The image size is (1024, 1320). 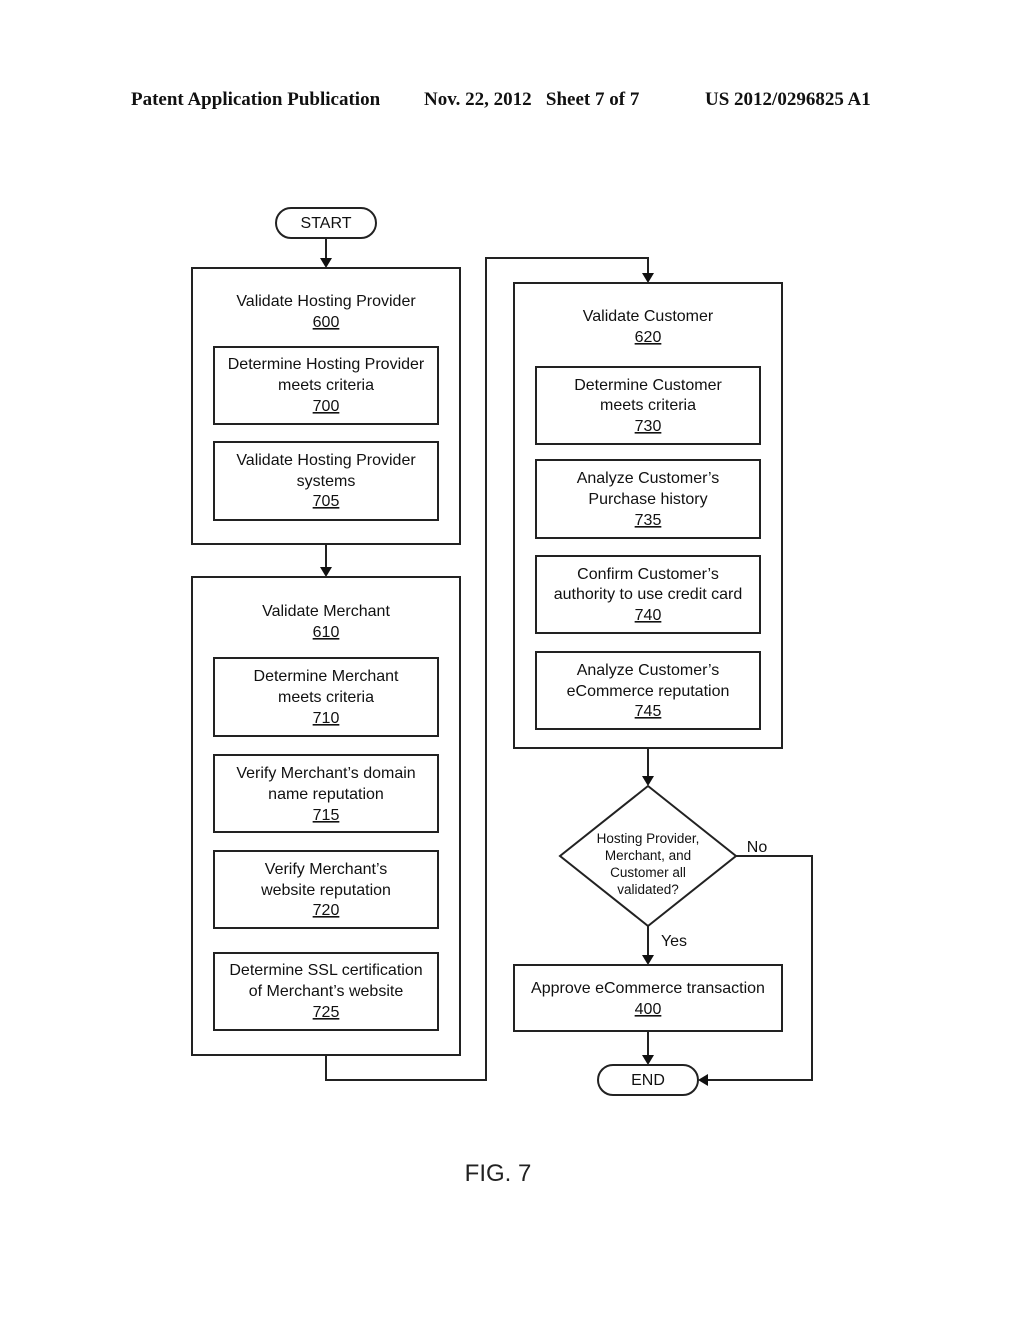 I want to click on step-ref: 740, so click(x=648, y=615).